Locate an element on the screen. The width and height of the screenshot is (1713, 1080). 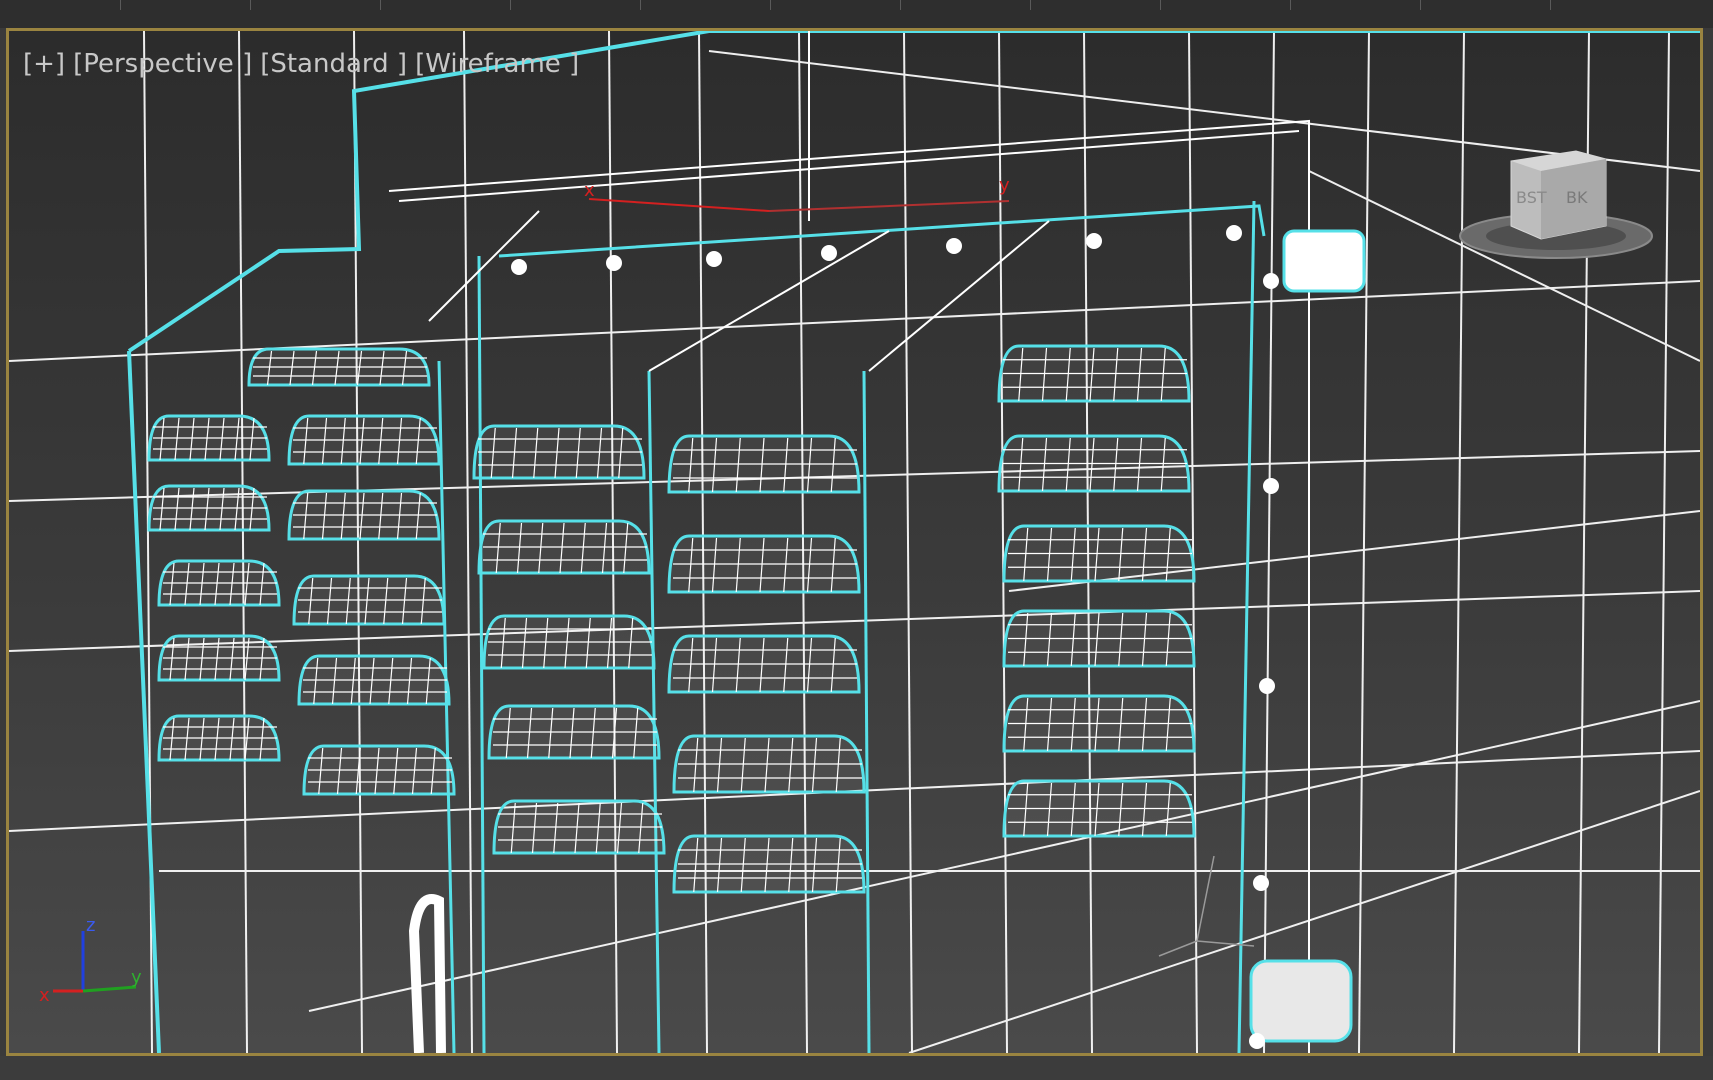
viewport-shading-standard-label: [Standard ] is located at coordinates (333, 64).